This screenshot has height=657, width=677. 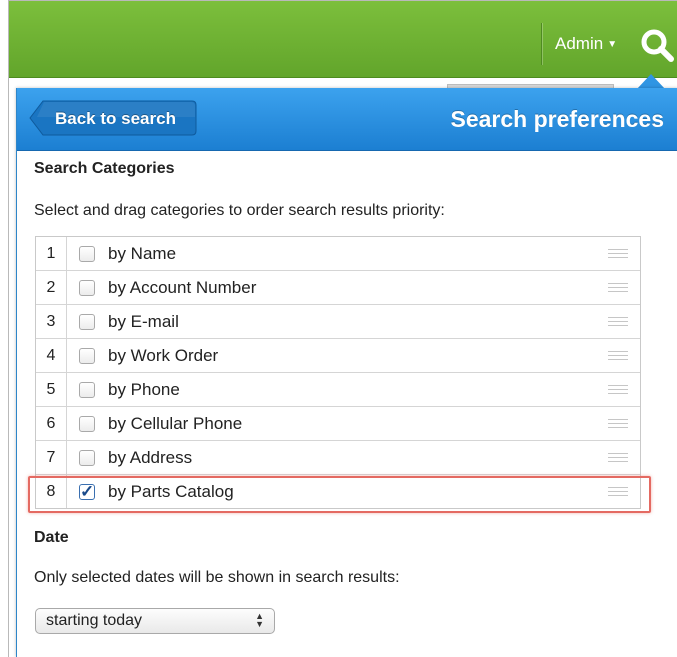 I want to click on category-priority-number: 6, so click(x=51, y=423).